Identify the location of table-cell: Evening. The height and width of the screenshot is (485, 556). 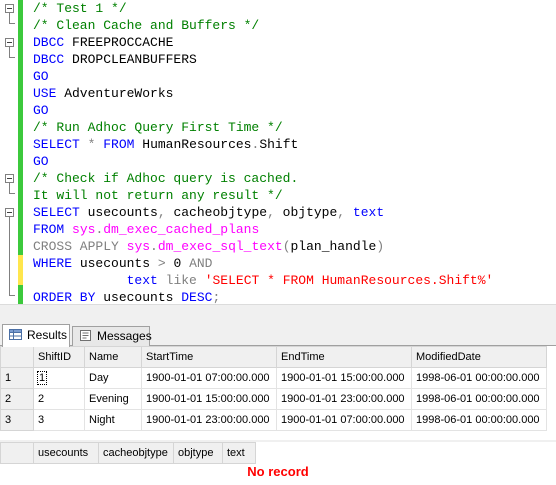
(113, 399).